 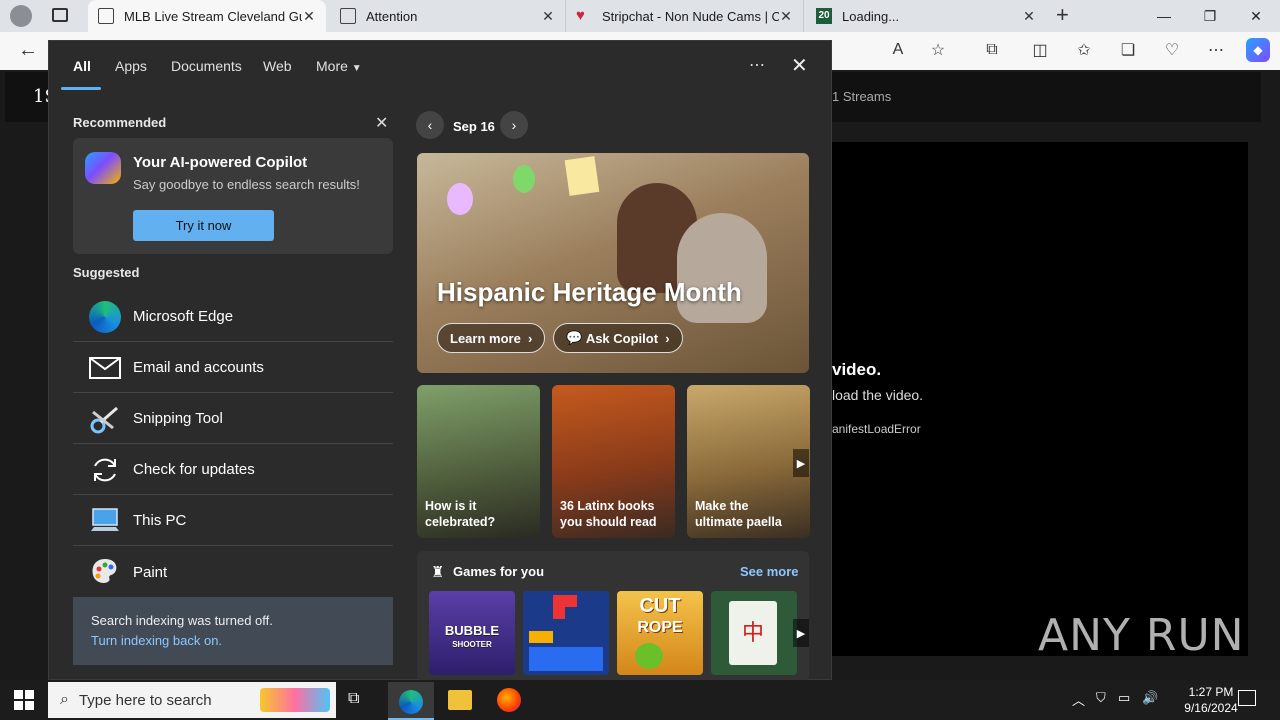 I want to click on suggested-item-this-pc: This PC, so click(x=233, y=521).